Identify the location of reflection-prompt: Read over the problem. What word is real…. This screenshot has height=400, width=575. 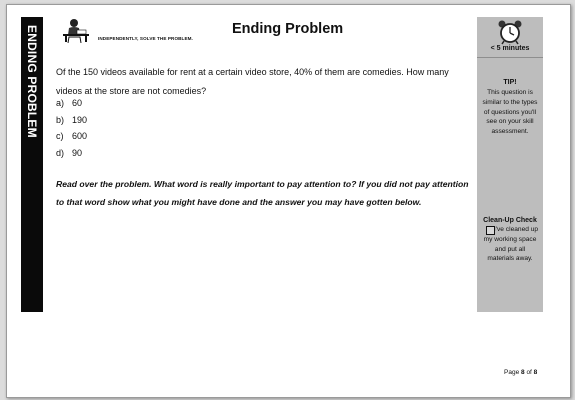
(262, 193).